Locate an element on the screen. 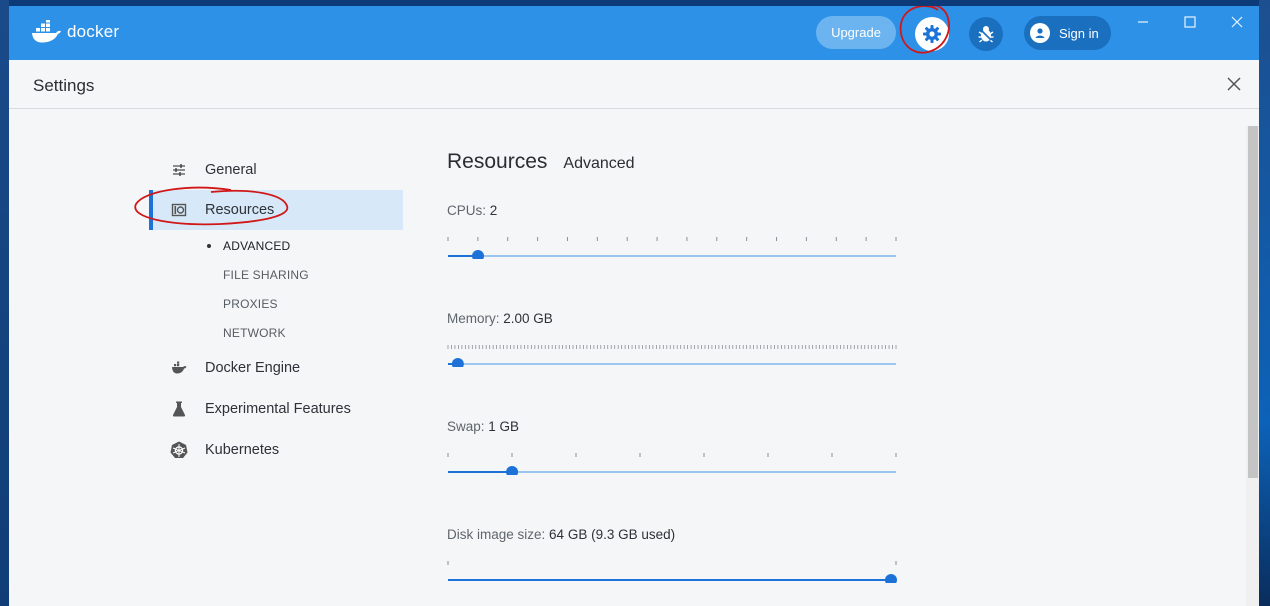  sidebar-item-general: General is located at coordinates (274, 170).